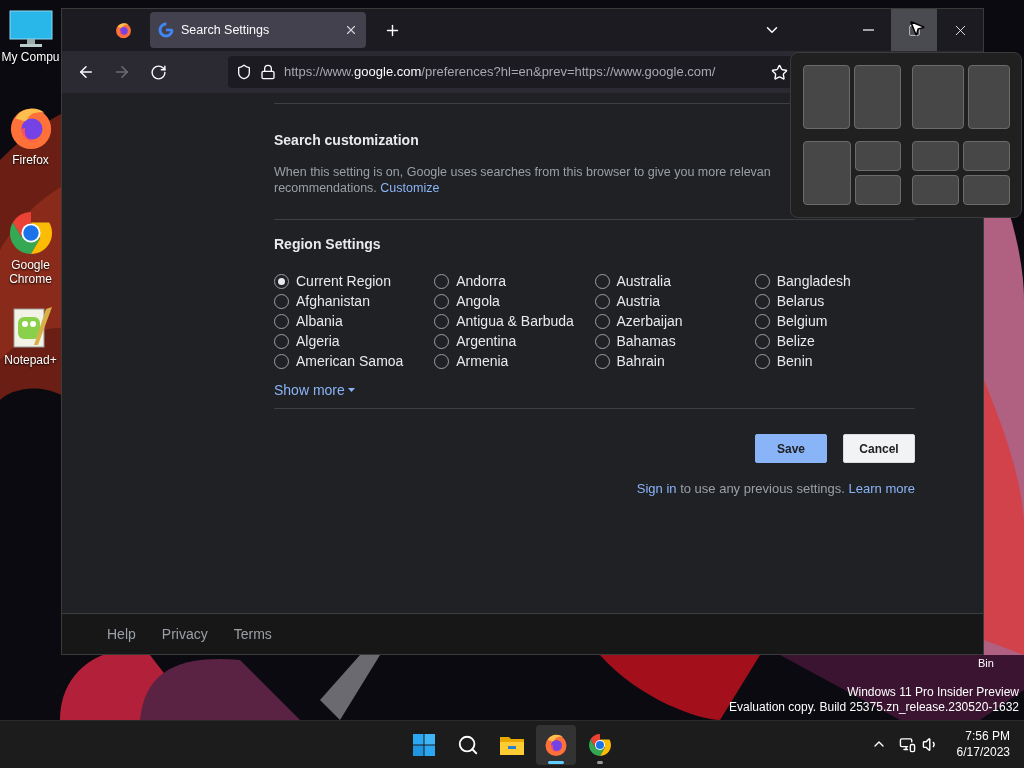 The image size is (1024, 768). What do you see at coordinates (314, 390) in the screenshot?
I see `show-more-link: Show more` at bounding box center [314, 390].